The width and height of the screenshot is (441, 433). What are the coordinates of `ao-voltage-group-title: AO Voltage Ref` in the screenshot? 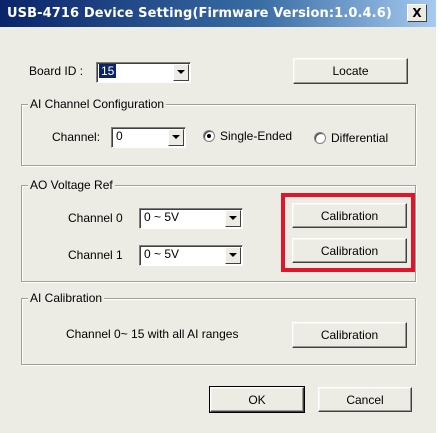 It's located at (71, 185).